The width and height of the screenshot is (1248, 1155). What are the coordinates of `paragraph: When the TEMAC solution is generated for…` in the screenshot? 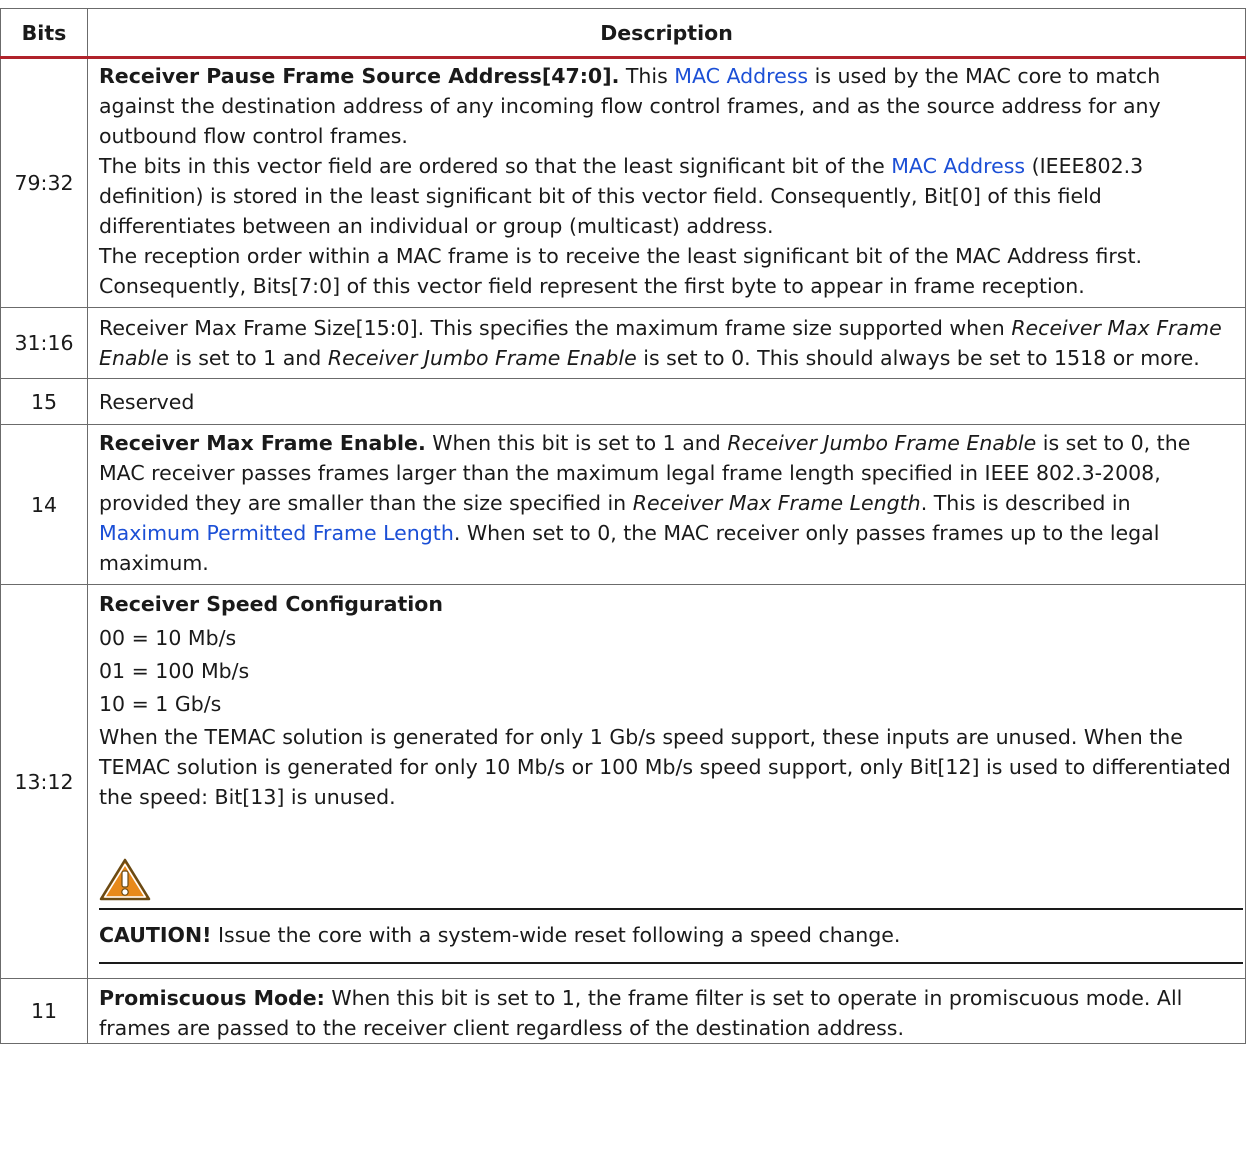 It's located at (665, 767).